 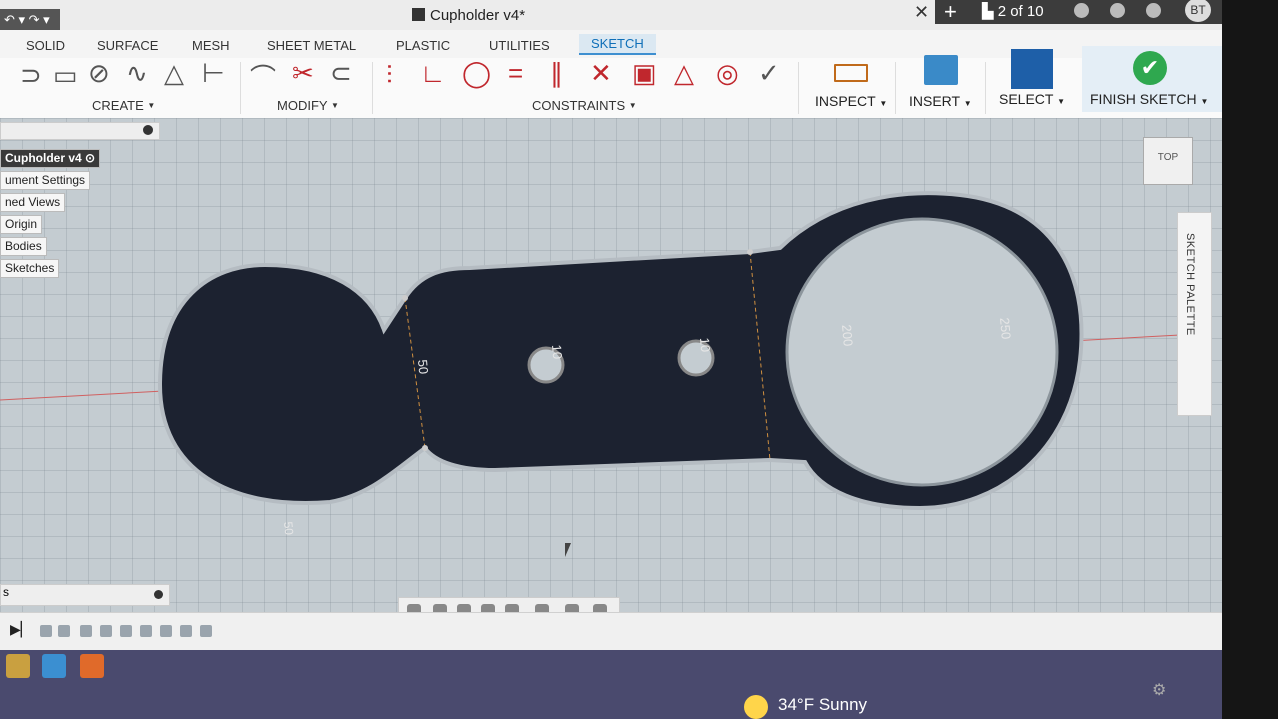 What do you see at coordinates (33, 202) in the screenshot?
I see `browser-node-named-views: ned Views` at bounding box center [33, 202].